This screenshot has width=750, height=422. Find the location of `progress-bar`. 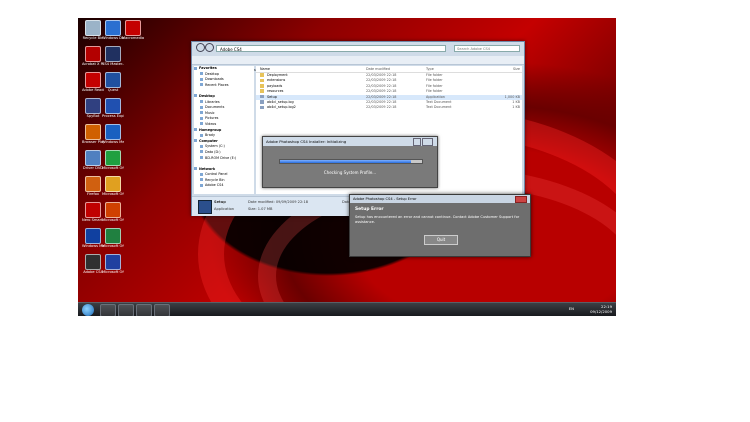

progress-bar is located at coordinates (351, 161).